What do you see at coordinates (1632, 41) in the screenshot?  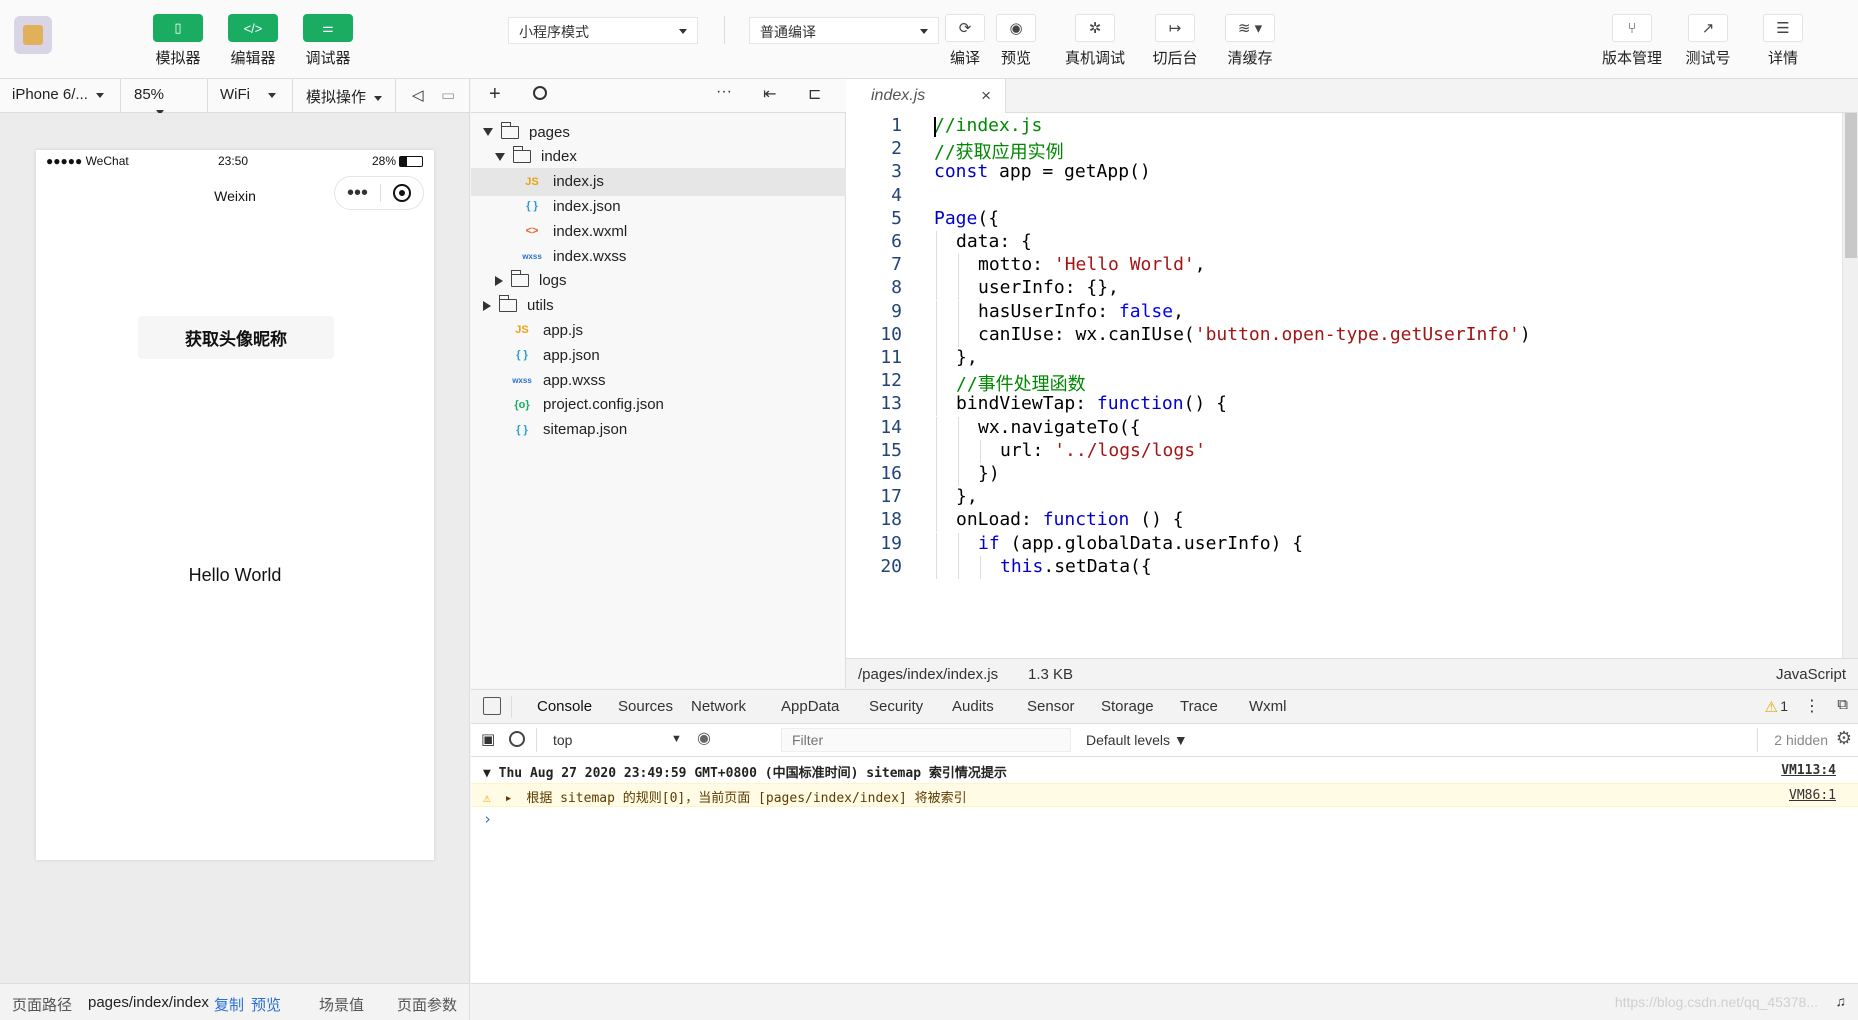 I see `version-button: ⑂ 版本管理` at bounding box center [1632, 41].